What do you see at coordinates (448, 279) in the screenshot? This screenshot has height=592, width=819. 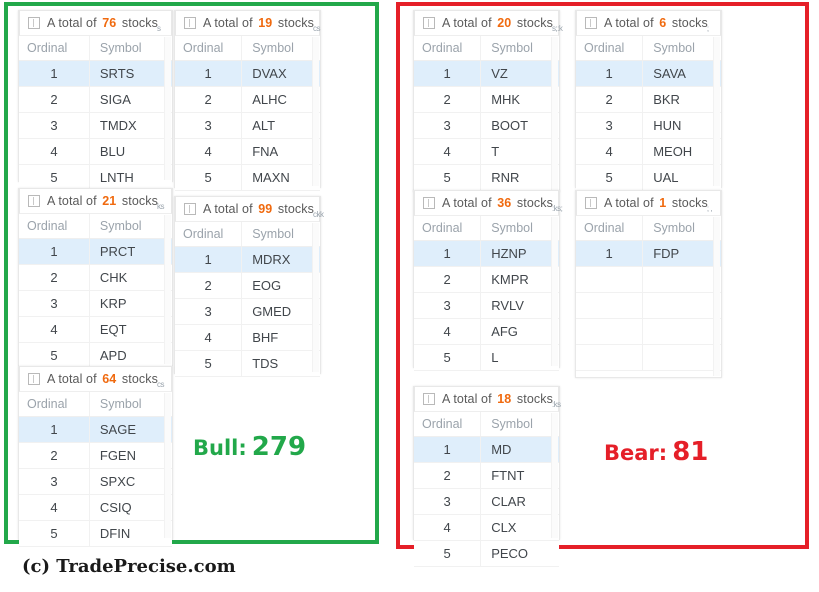 I see `cell-ordinal: 2` at bounding box center [448, 279].